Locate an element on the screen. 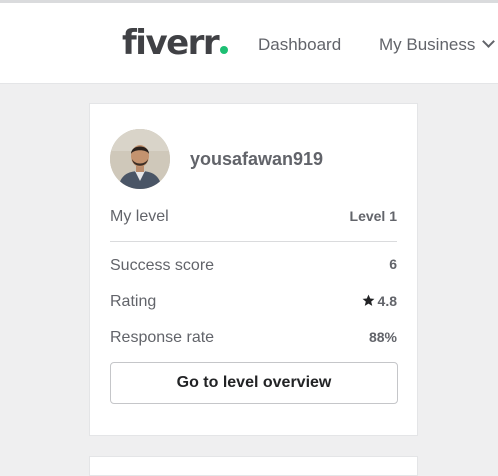  response-rate-label: Response rate is located at coordinates (162, 337).